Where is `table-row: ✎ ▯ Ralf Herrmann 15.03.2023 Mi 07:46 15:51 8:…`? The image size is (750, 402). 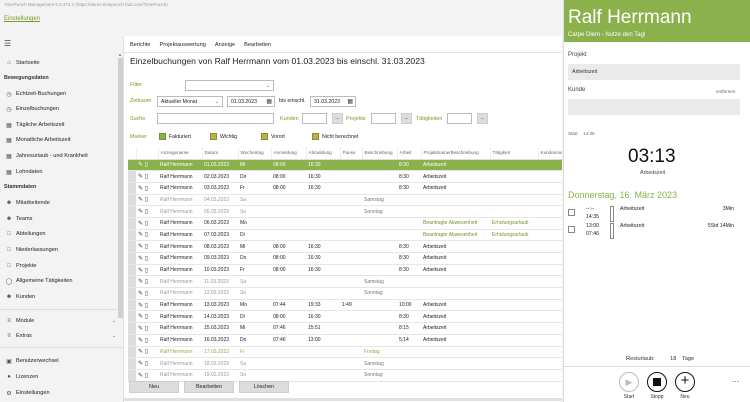
table-row: ✎ ▯ Ralf Herrmann 15.03.2023 Mi 07:46 15:51 8:… is located at coordinates (345, 328).